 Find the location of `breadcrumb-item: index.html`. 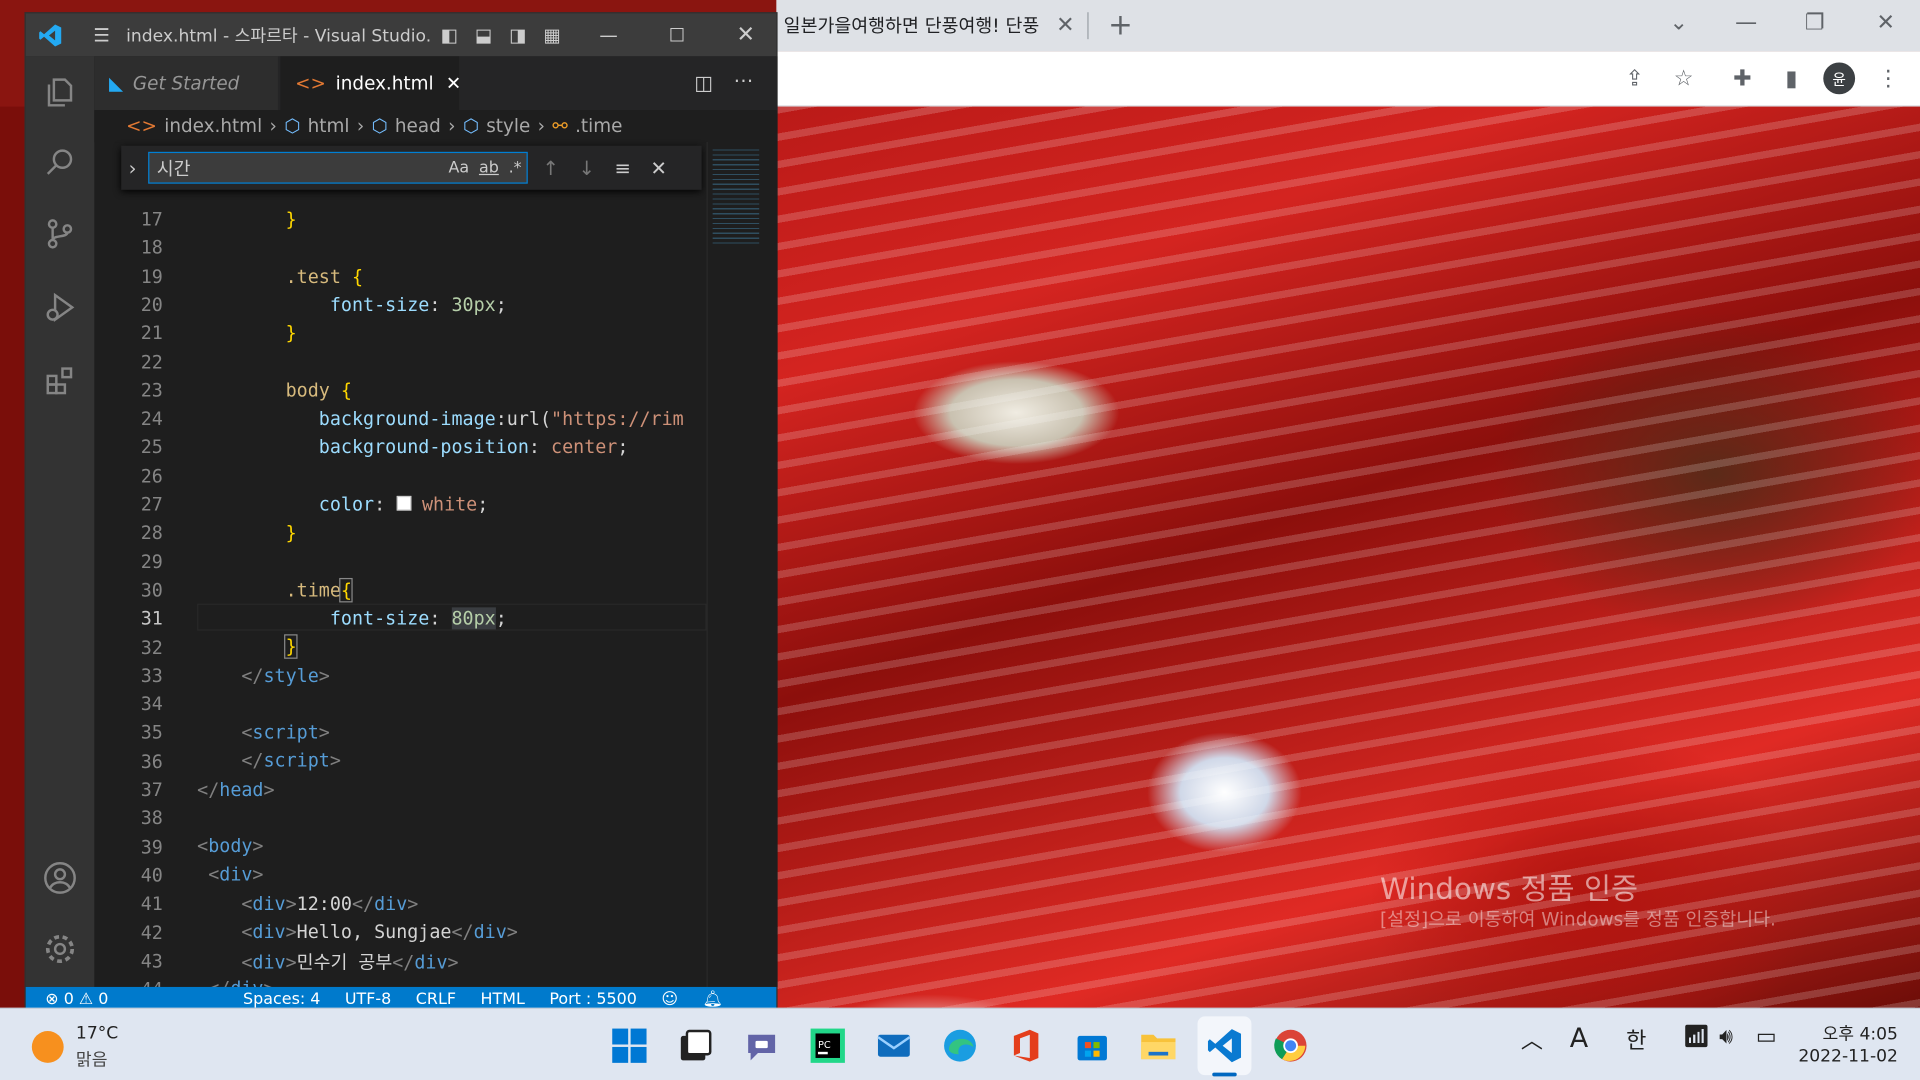

breadcrumb-item: index.html is located at coordinates (213, 126).